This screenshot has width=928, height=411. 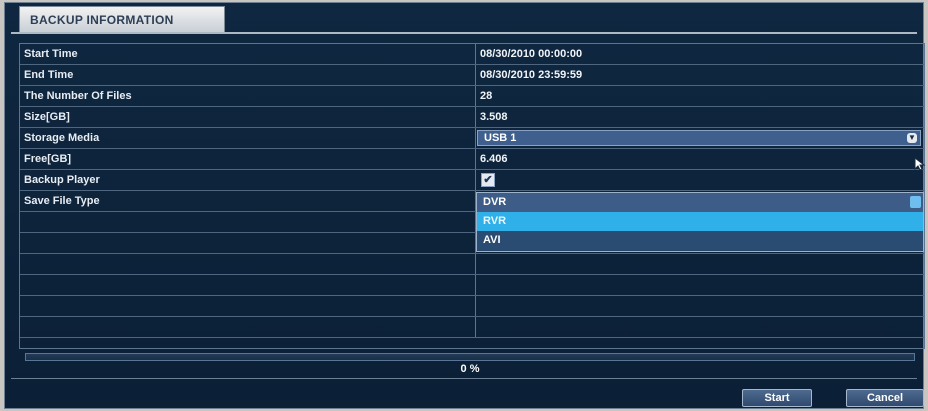 What do you see at coordinates (472, 138) in the screenshot?
I see `table-row: Storage Media USB 1 ▼` at bounding box center [472, 138].